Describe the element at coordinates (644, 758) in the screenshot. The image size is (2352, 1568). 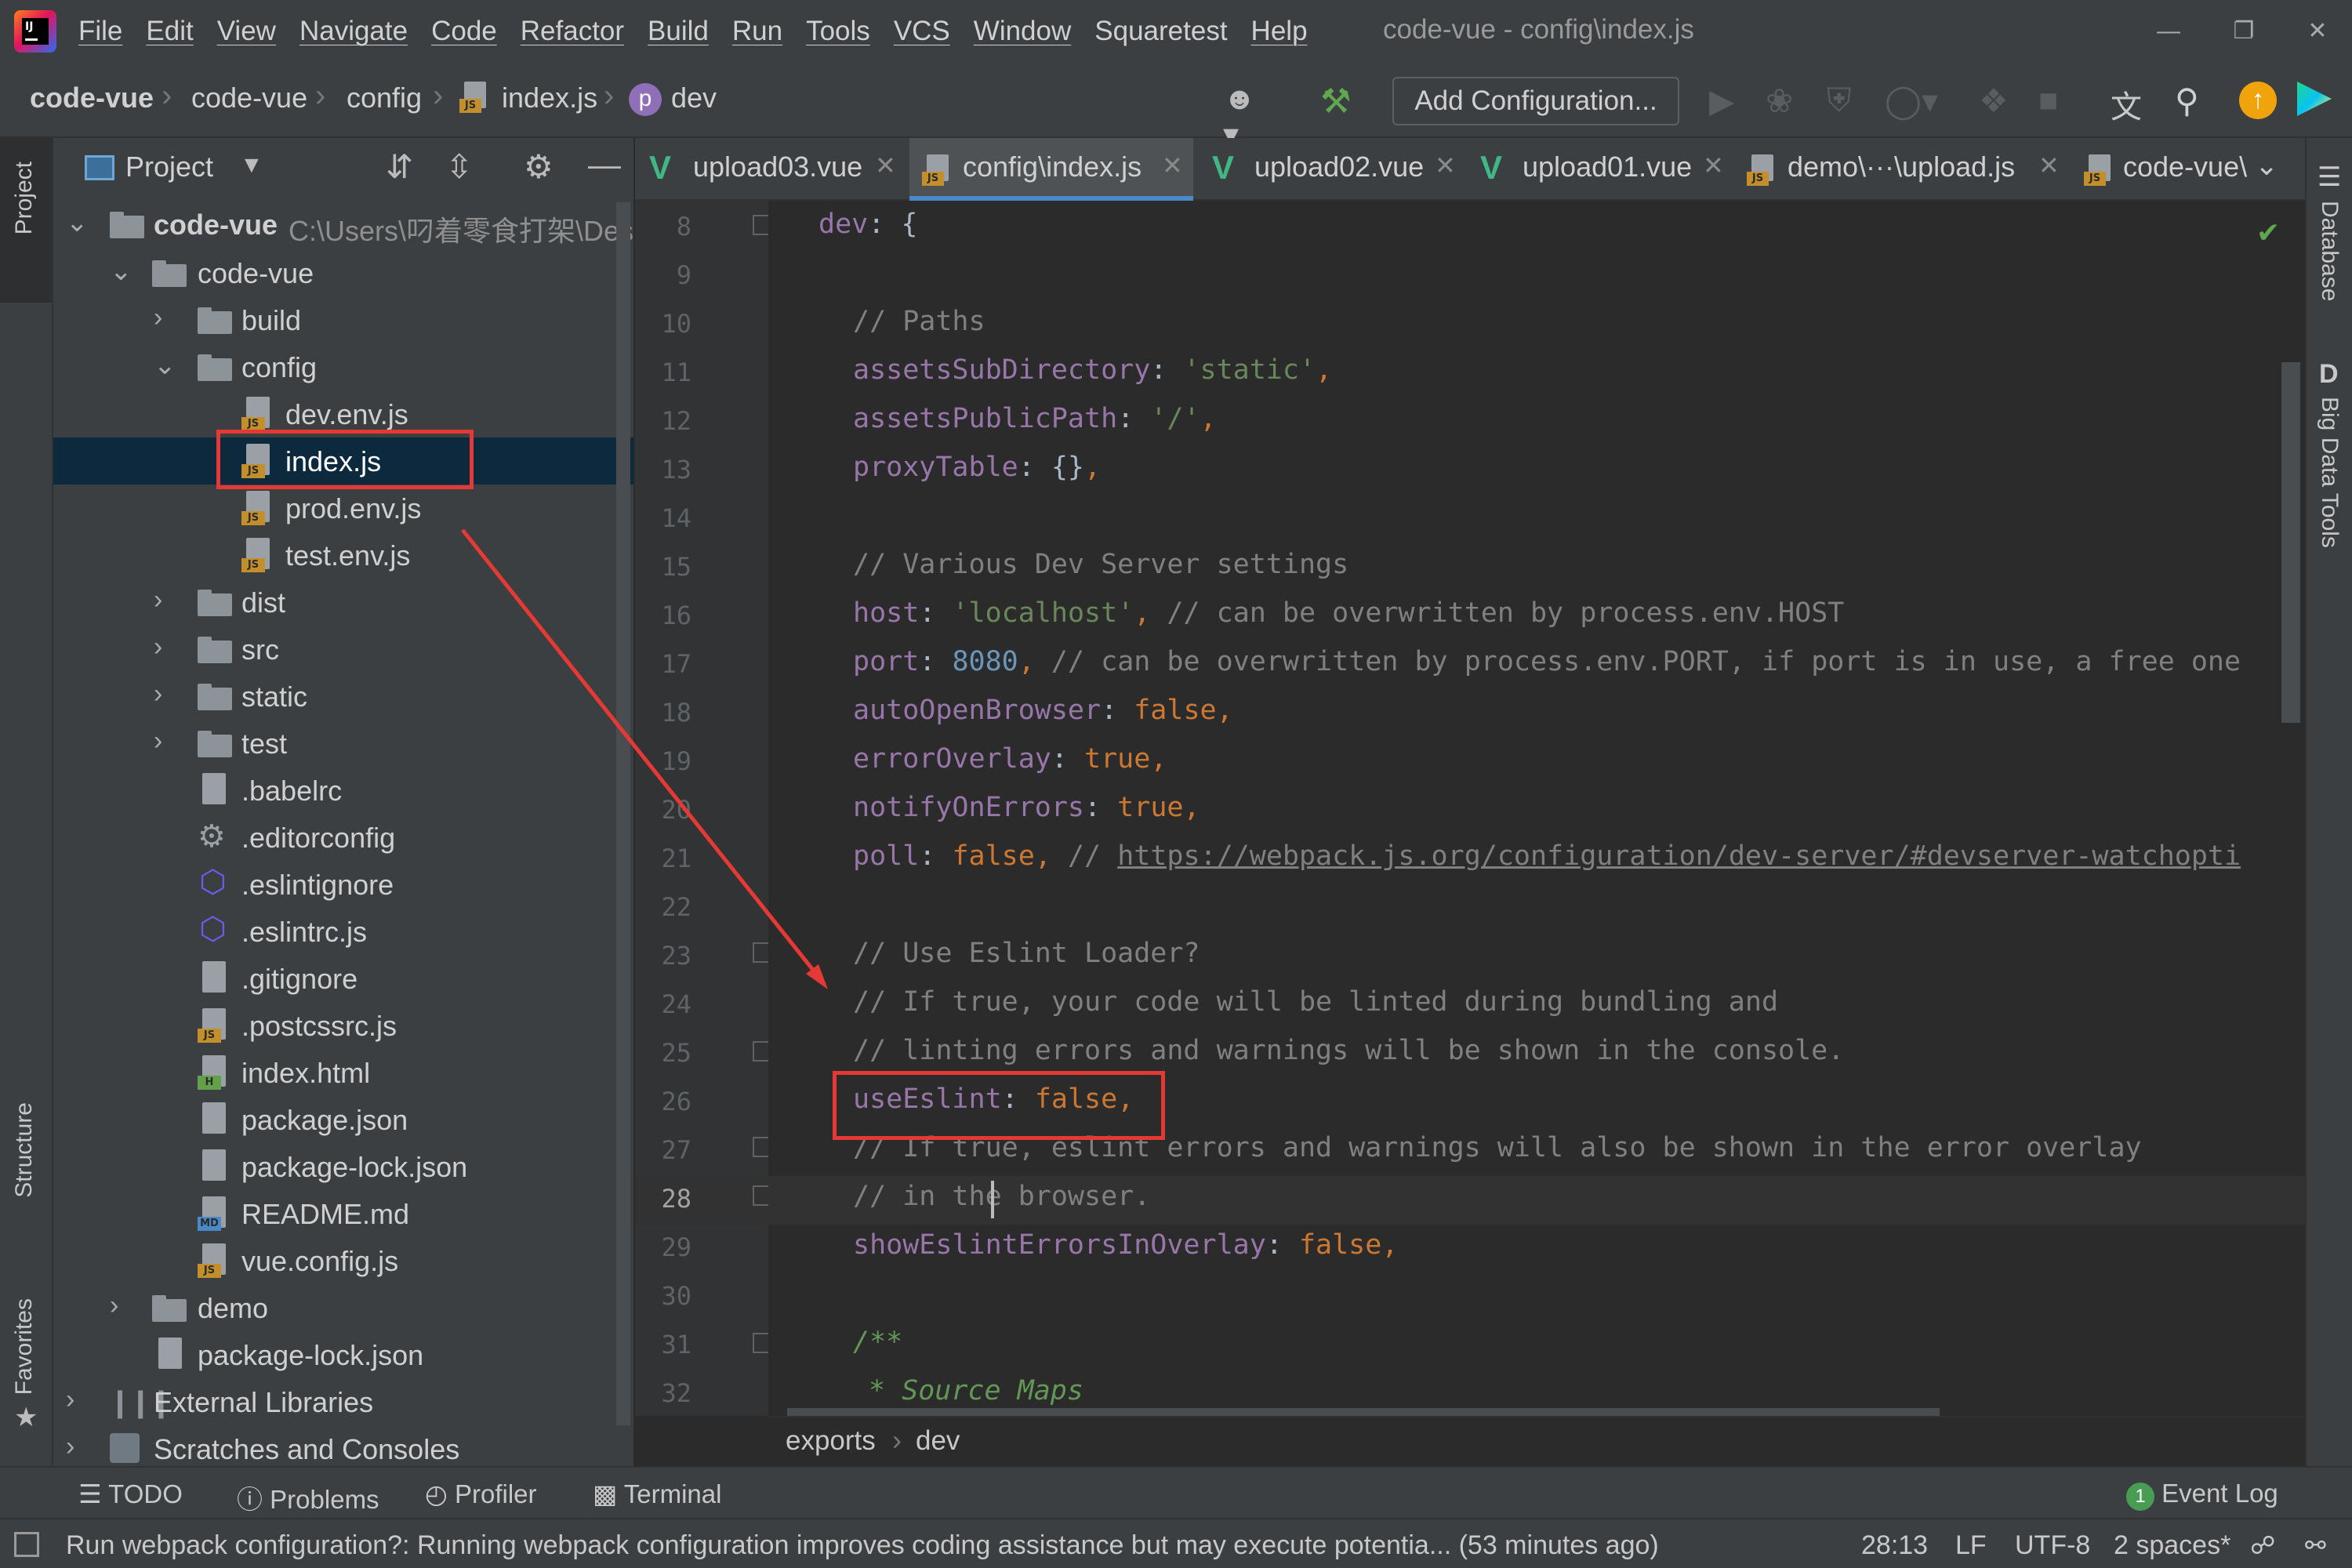
I see `annotation-arrow` at that location.